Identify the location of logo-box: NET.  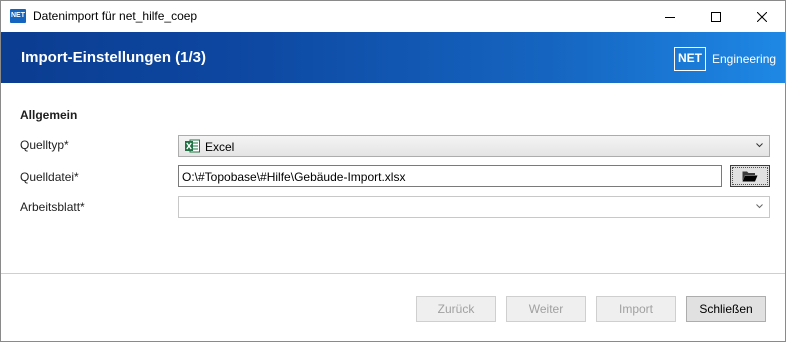
(690, 59).